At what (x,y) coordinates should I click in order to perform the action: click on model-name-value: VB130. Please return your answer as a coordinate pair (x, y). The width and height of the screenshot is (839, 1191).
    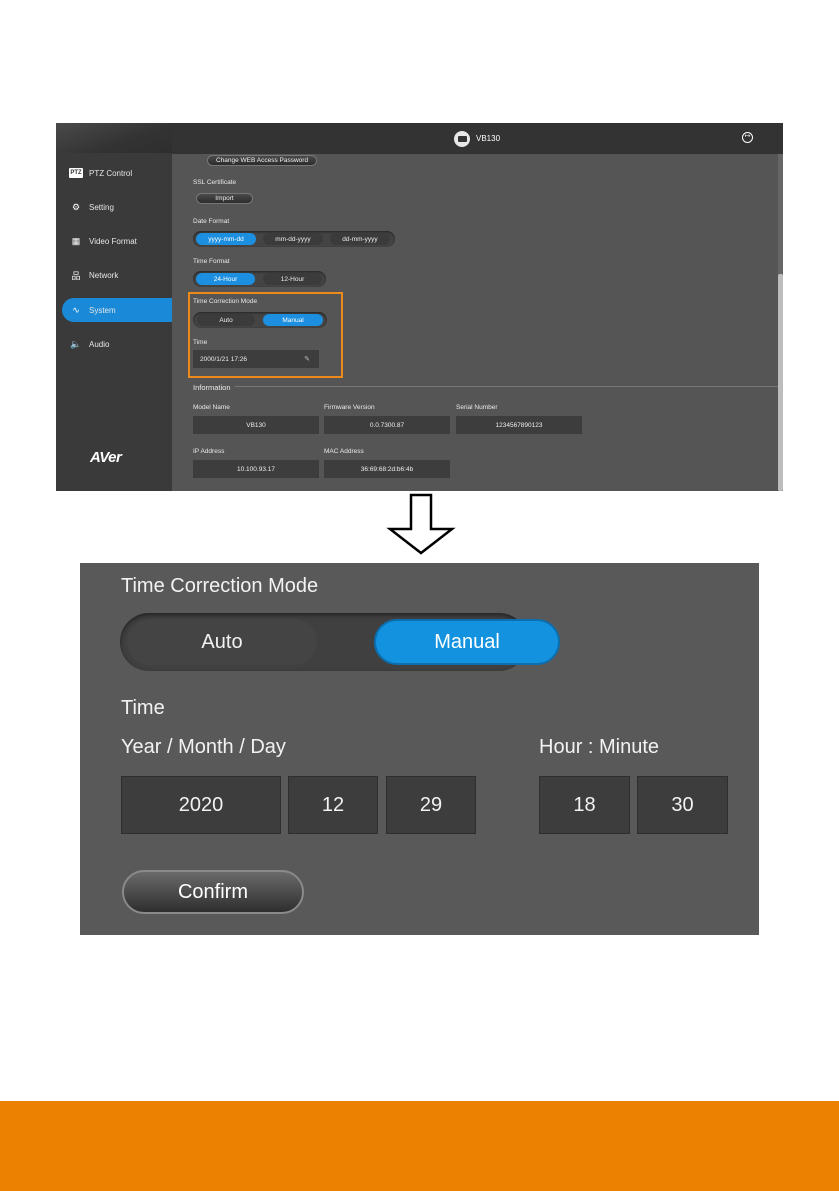
    Looking at the image, I should click on (256, 425).